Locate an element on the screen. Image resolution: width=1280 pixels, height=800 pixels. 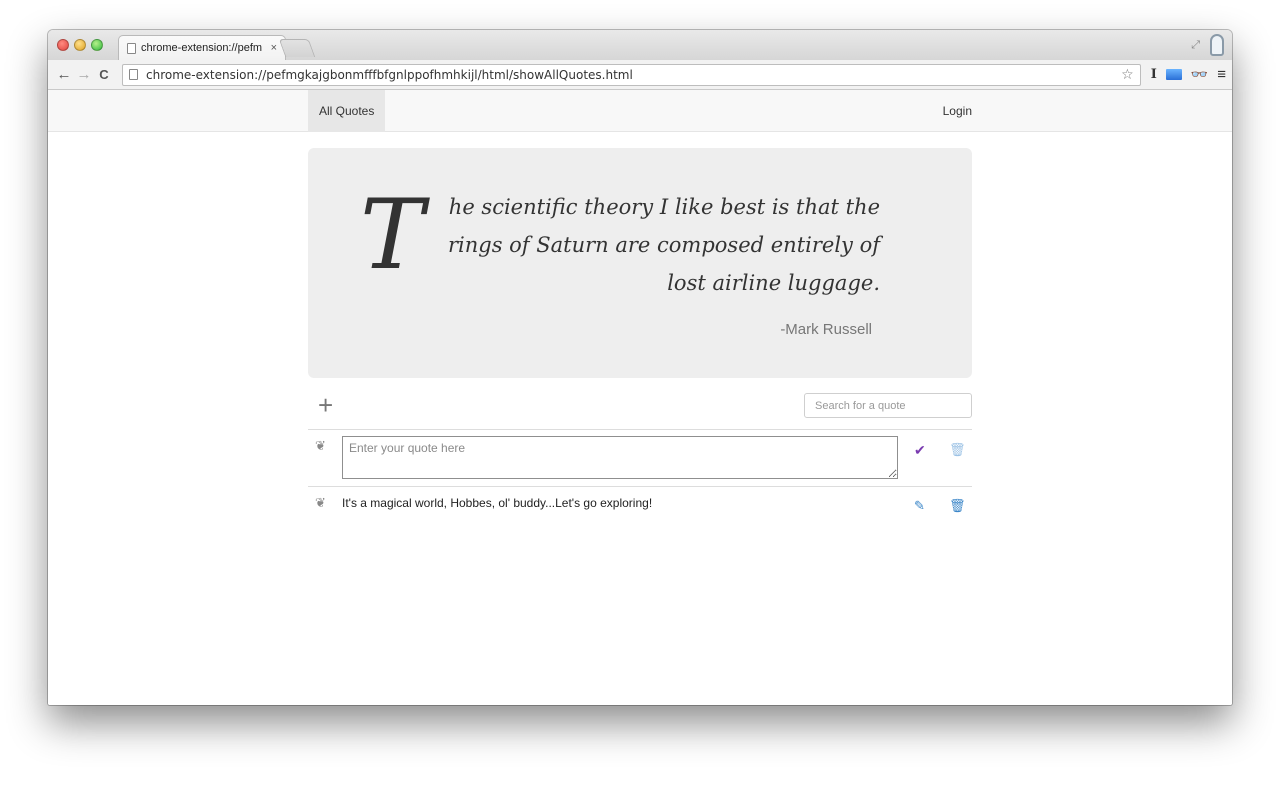
user-profile-icon is located at coordinates (1217, 45).